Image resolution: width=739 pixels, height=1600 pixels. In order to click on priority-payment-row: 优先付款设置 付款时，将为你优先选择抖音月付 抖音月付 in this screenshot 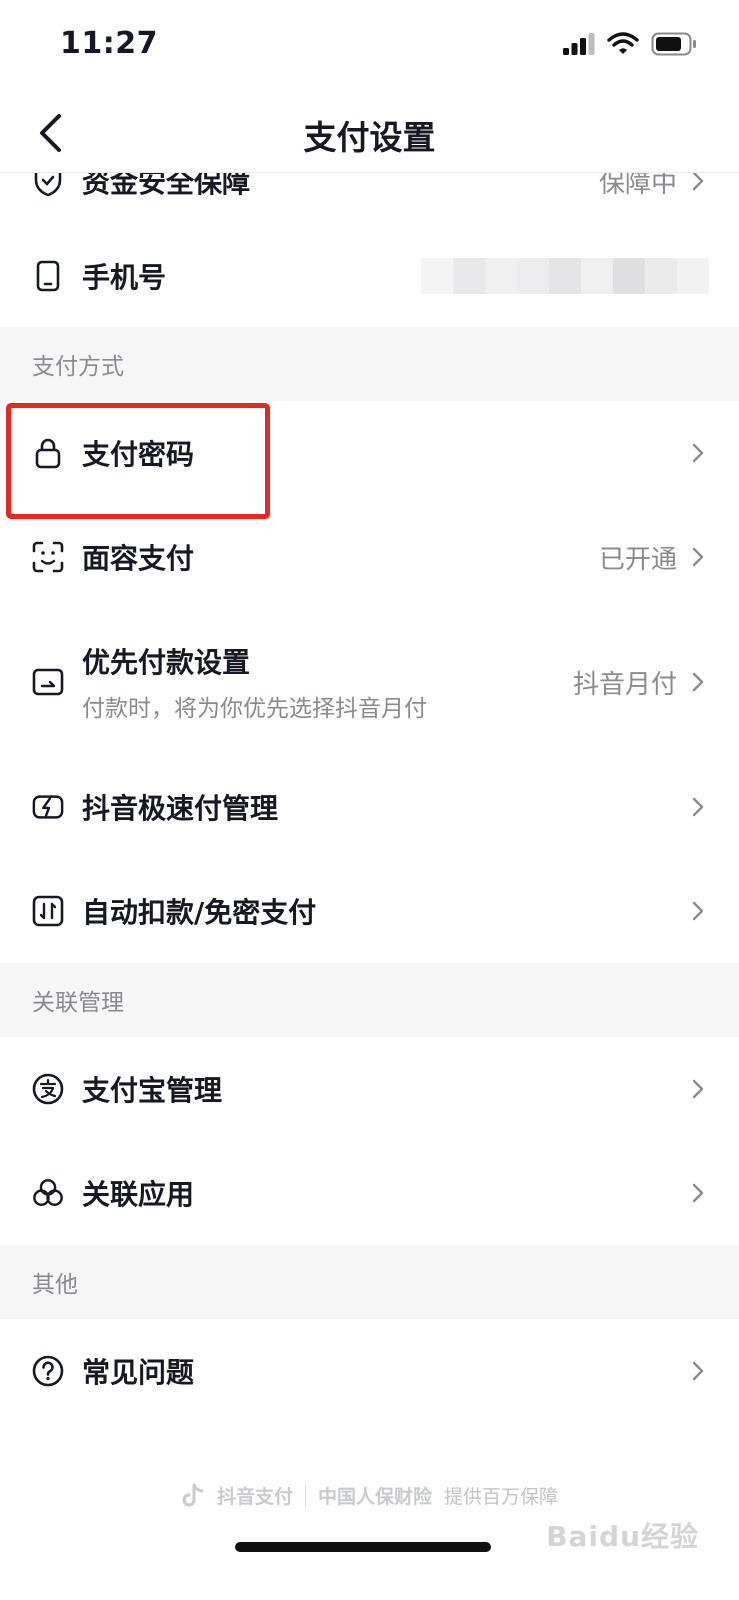, I will do `click(369, 682)`.